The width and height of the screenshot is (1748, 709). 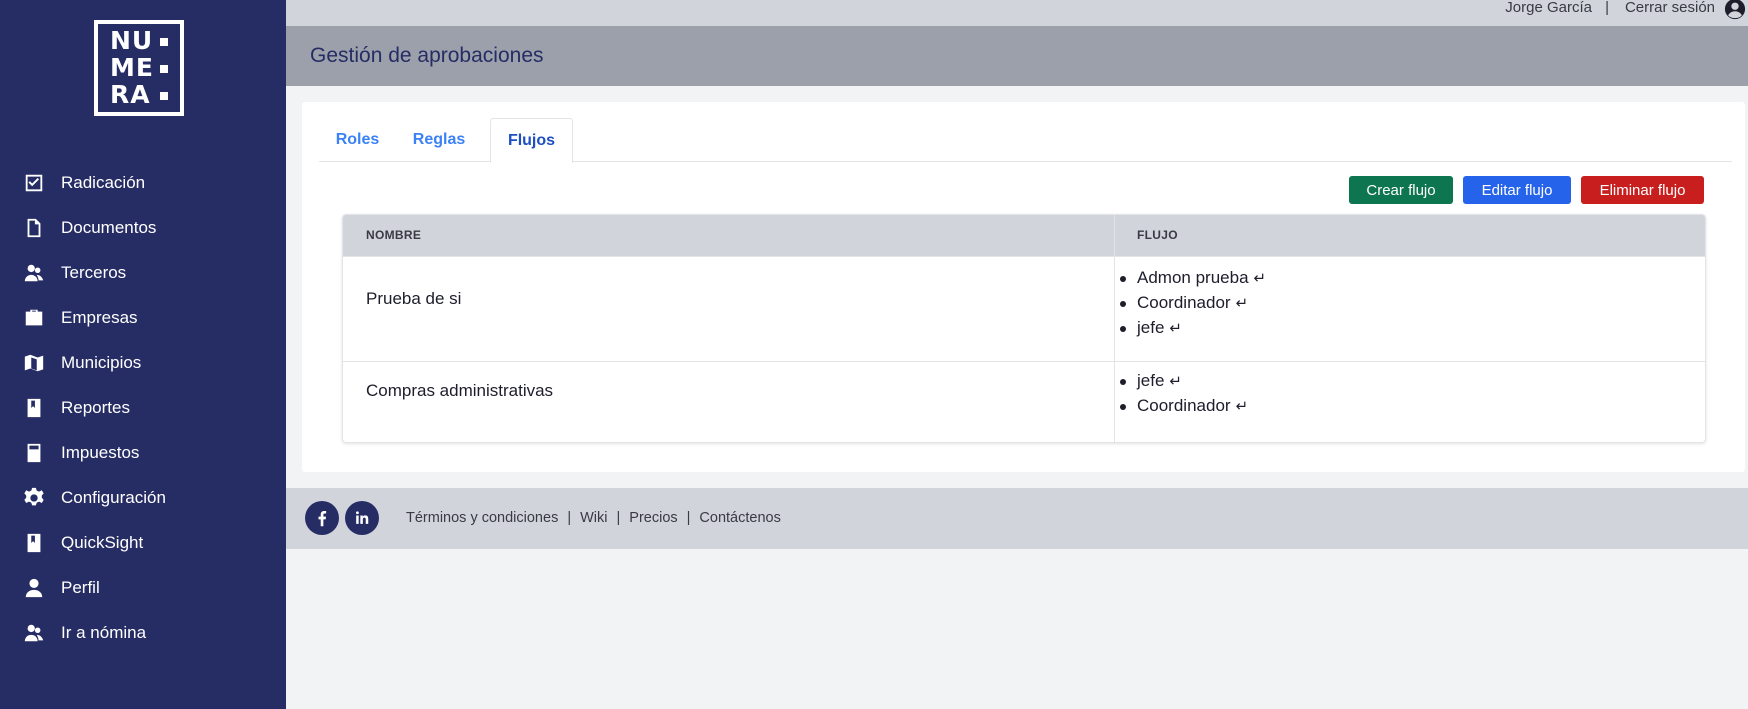 What do you see at coordinates (34, 183) in the screenshot?
I see `check-square-icon` at bounding box center [34, 183].